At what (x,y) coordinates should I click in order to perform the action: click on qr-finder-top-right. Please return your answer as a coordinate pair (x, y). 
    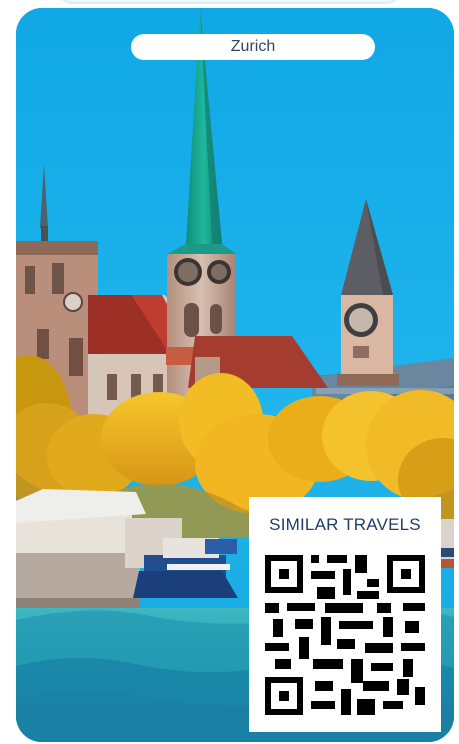
    Looking at the image, I should click on (406, 574).